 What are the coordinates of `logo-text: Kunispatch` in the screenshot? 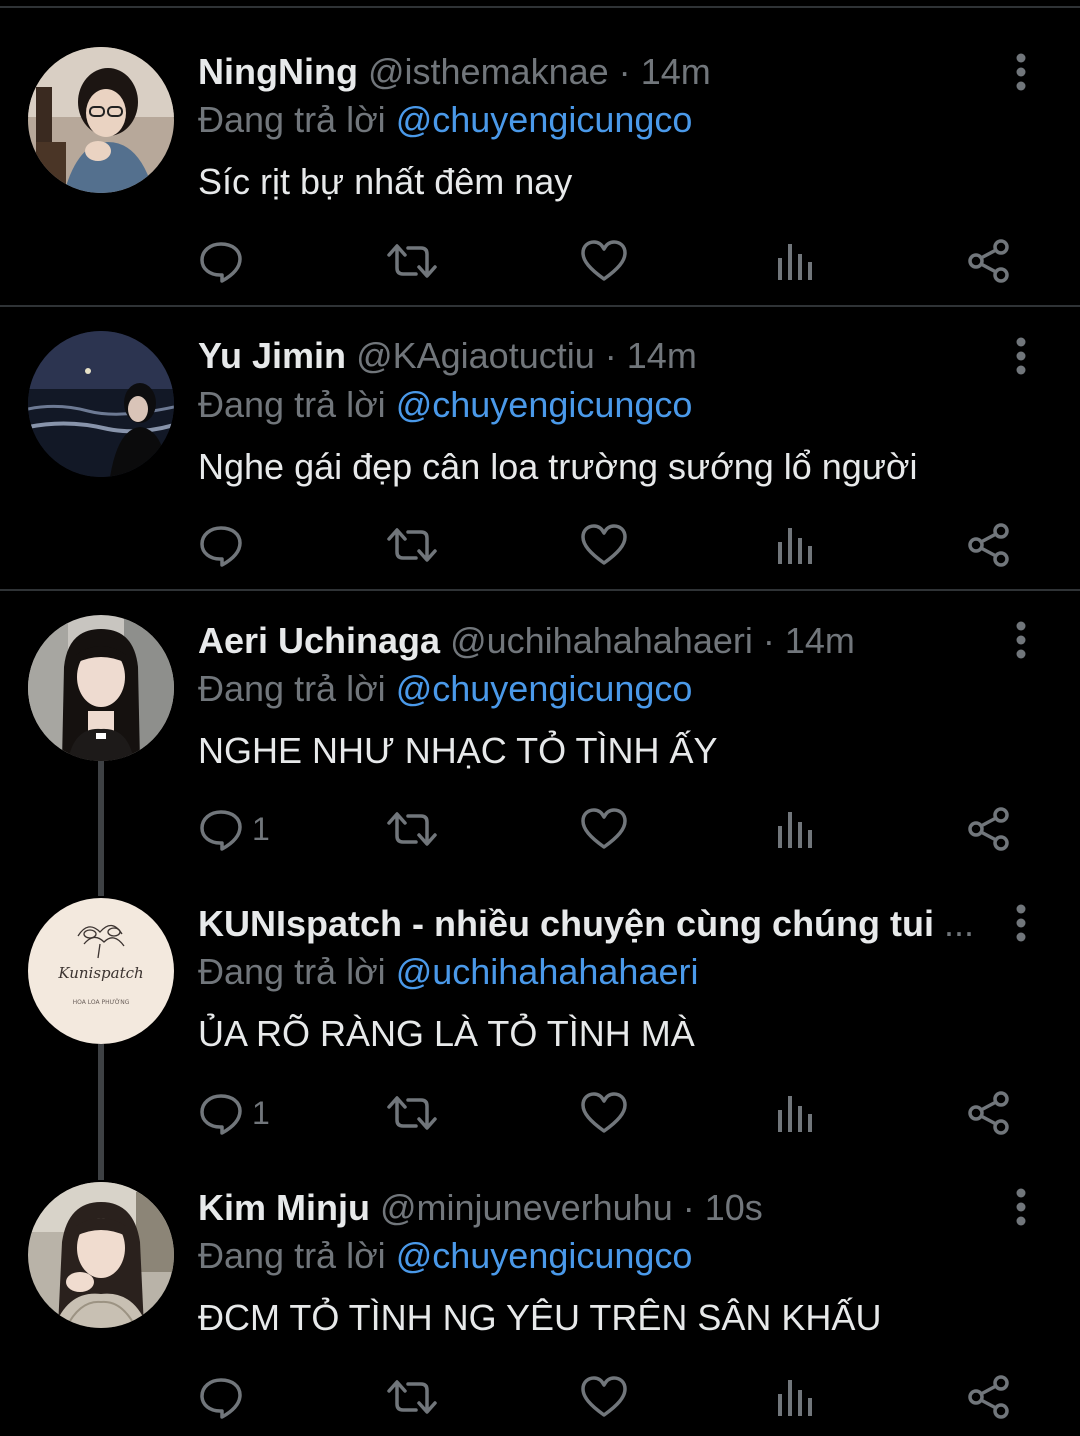 It's located at (100, 973).